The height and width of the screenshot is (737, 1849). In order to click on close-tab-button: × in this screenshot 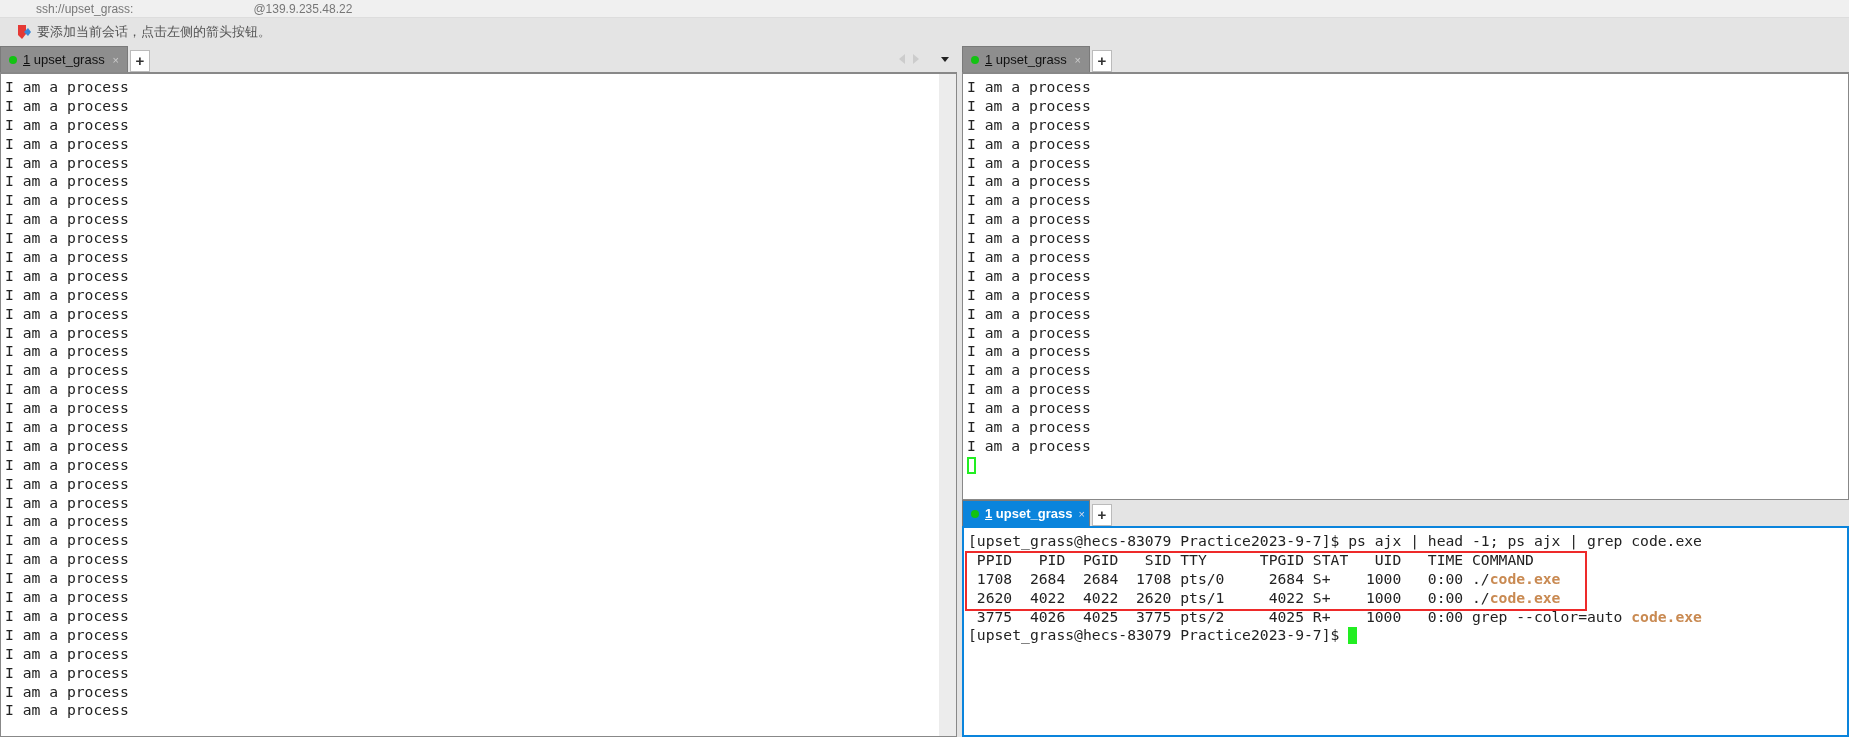, I will do `click(1081, 513)`.